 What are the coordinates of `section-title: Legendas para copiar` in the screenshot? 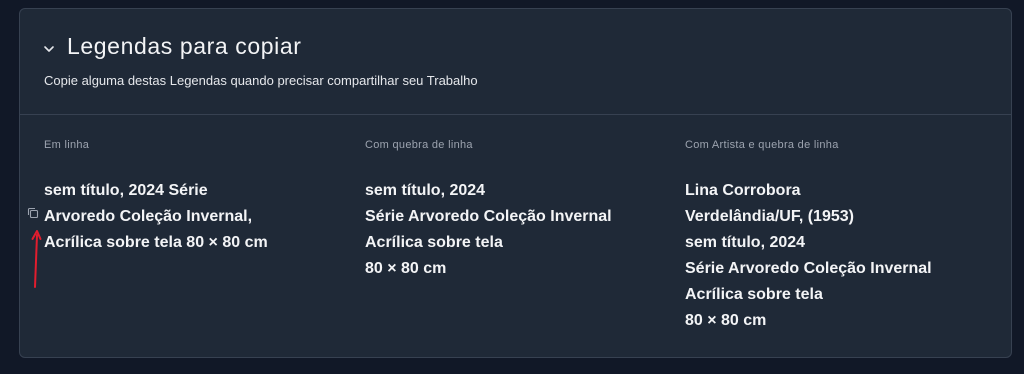 It's located at (184, 46).